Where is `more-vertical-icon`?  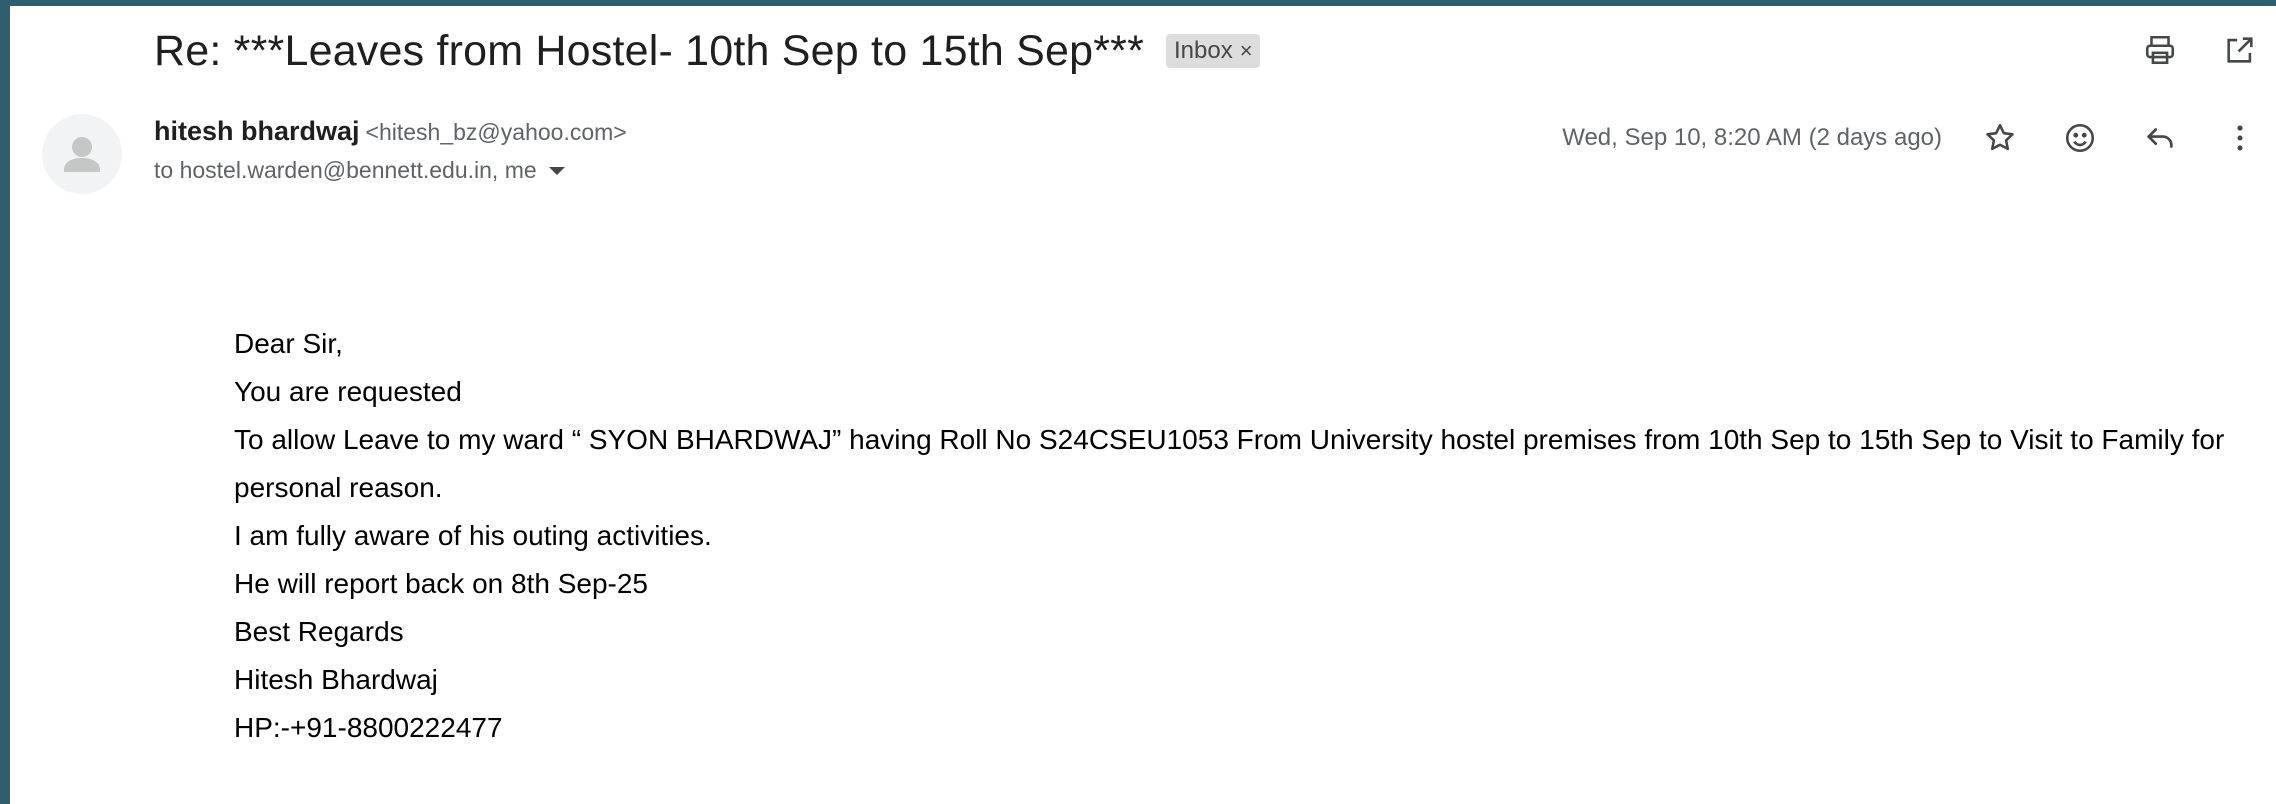
more-vertical-icon is located at coordinates (2240, 138).